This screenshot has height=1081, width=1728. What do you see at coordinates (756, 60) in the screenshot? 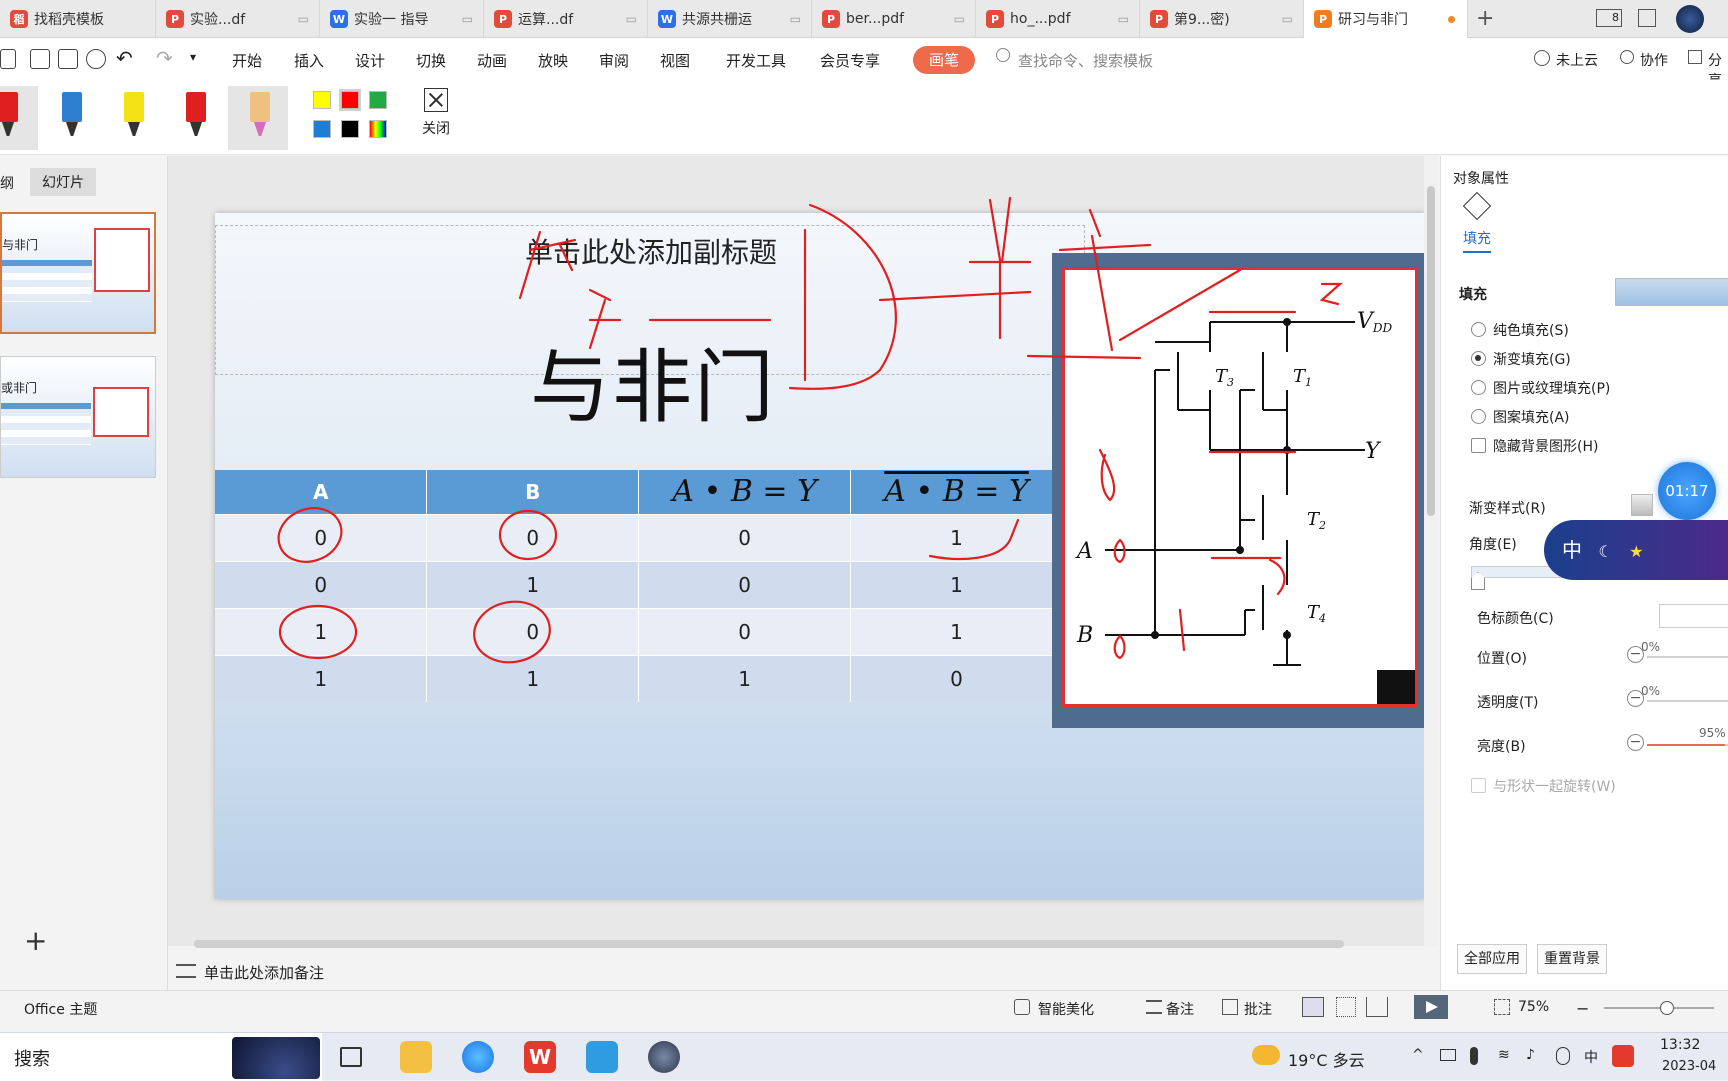
I see `menu-developer: 开发工具` at bounding box center [756, 60].